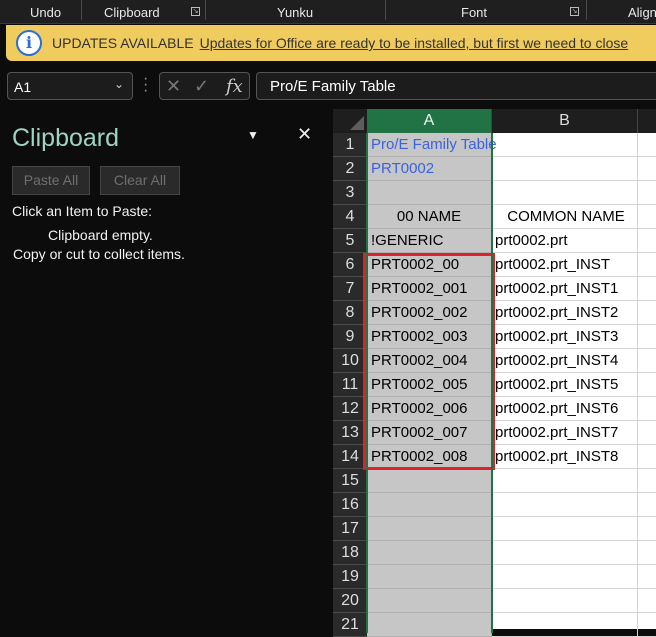 The width and height of the screenshot is (656, 637). Describe the element at coordinates (173, 86) in the screenshot. I see `cancel-icon: ✕` at that location.